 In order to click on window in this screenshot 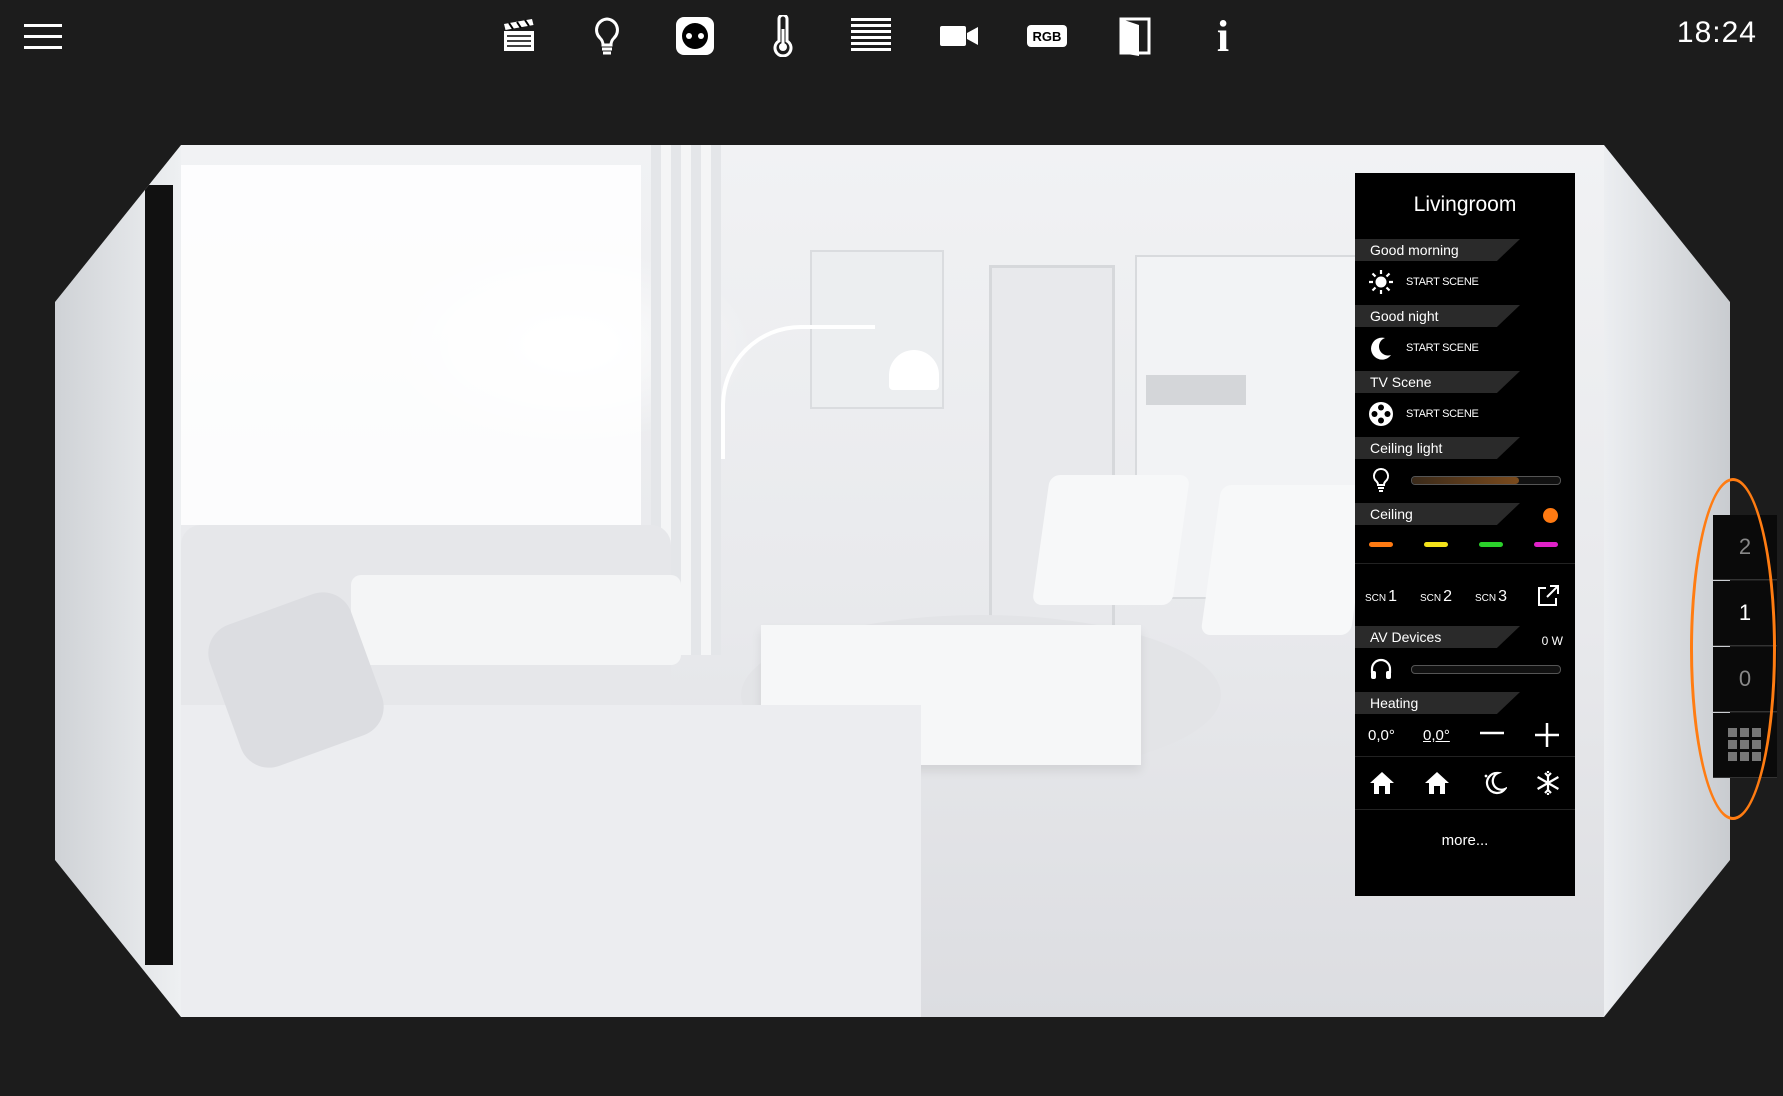, I will do `click(411, 345)`.